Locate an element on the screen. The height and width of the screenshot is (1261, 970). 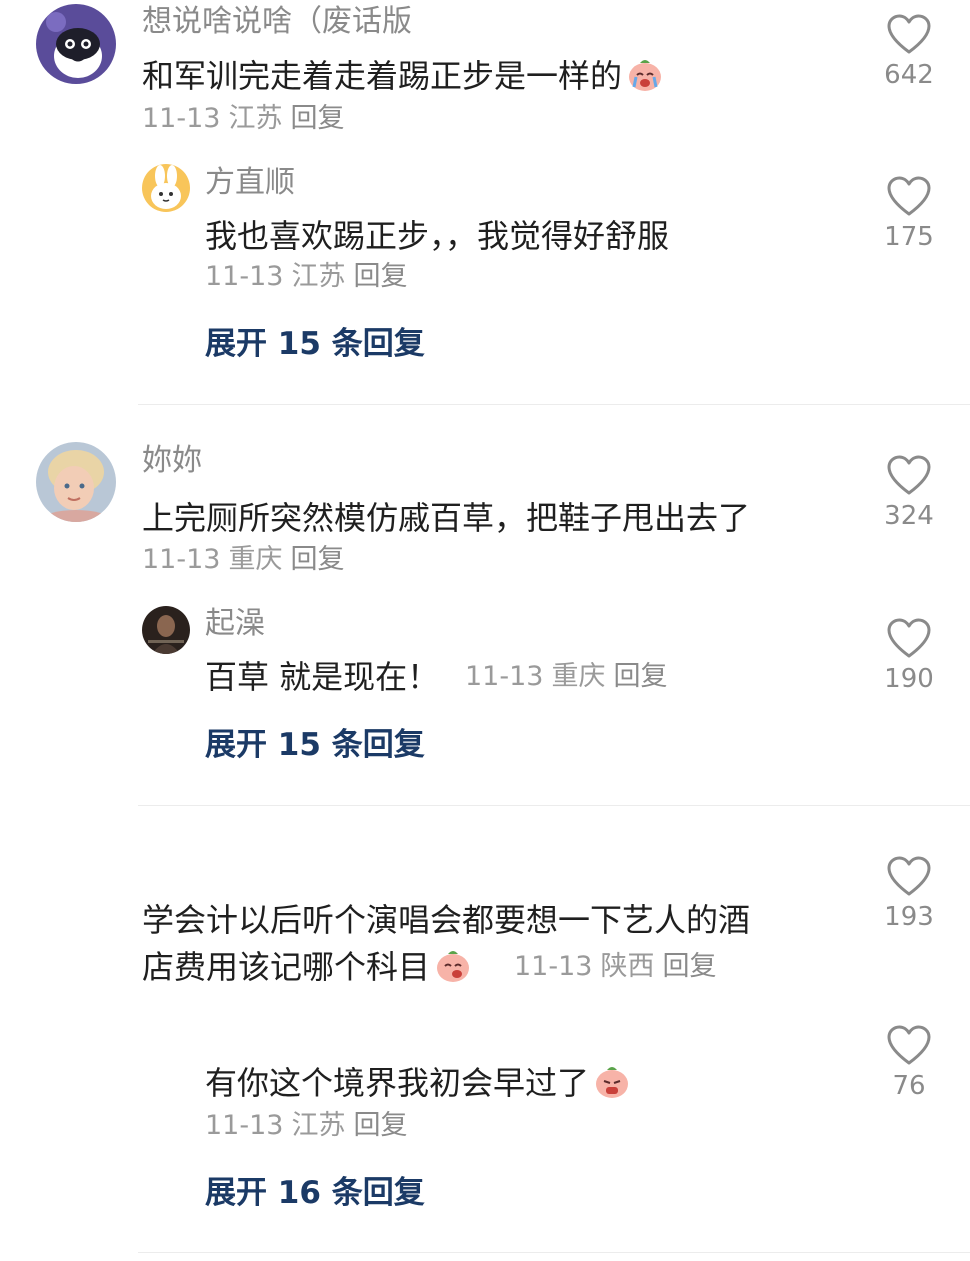
like-button: 76 is located at coordinates (909, 1064).